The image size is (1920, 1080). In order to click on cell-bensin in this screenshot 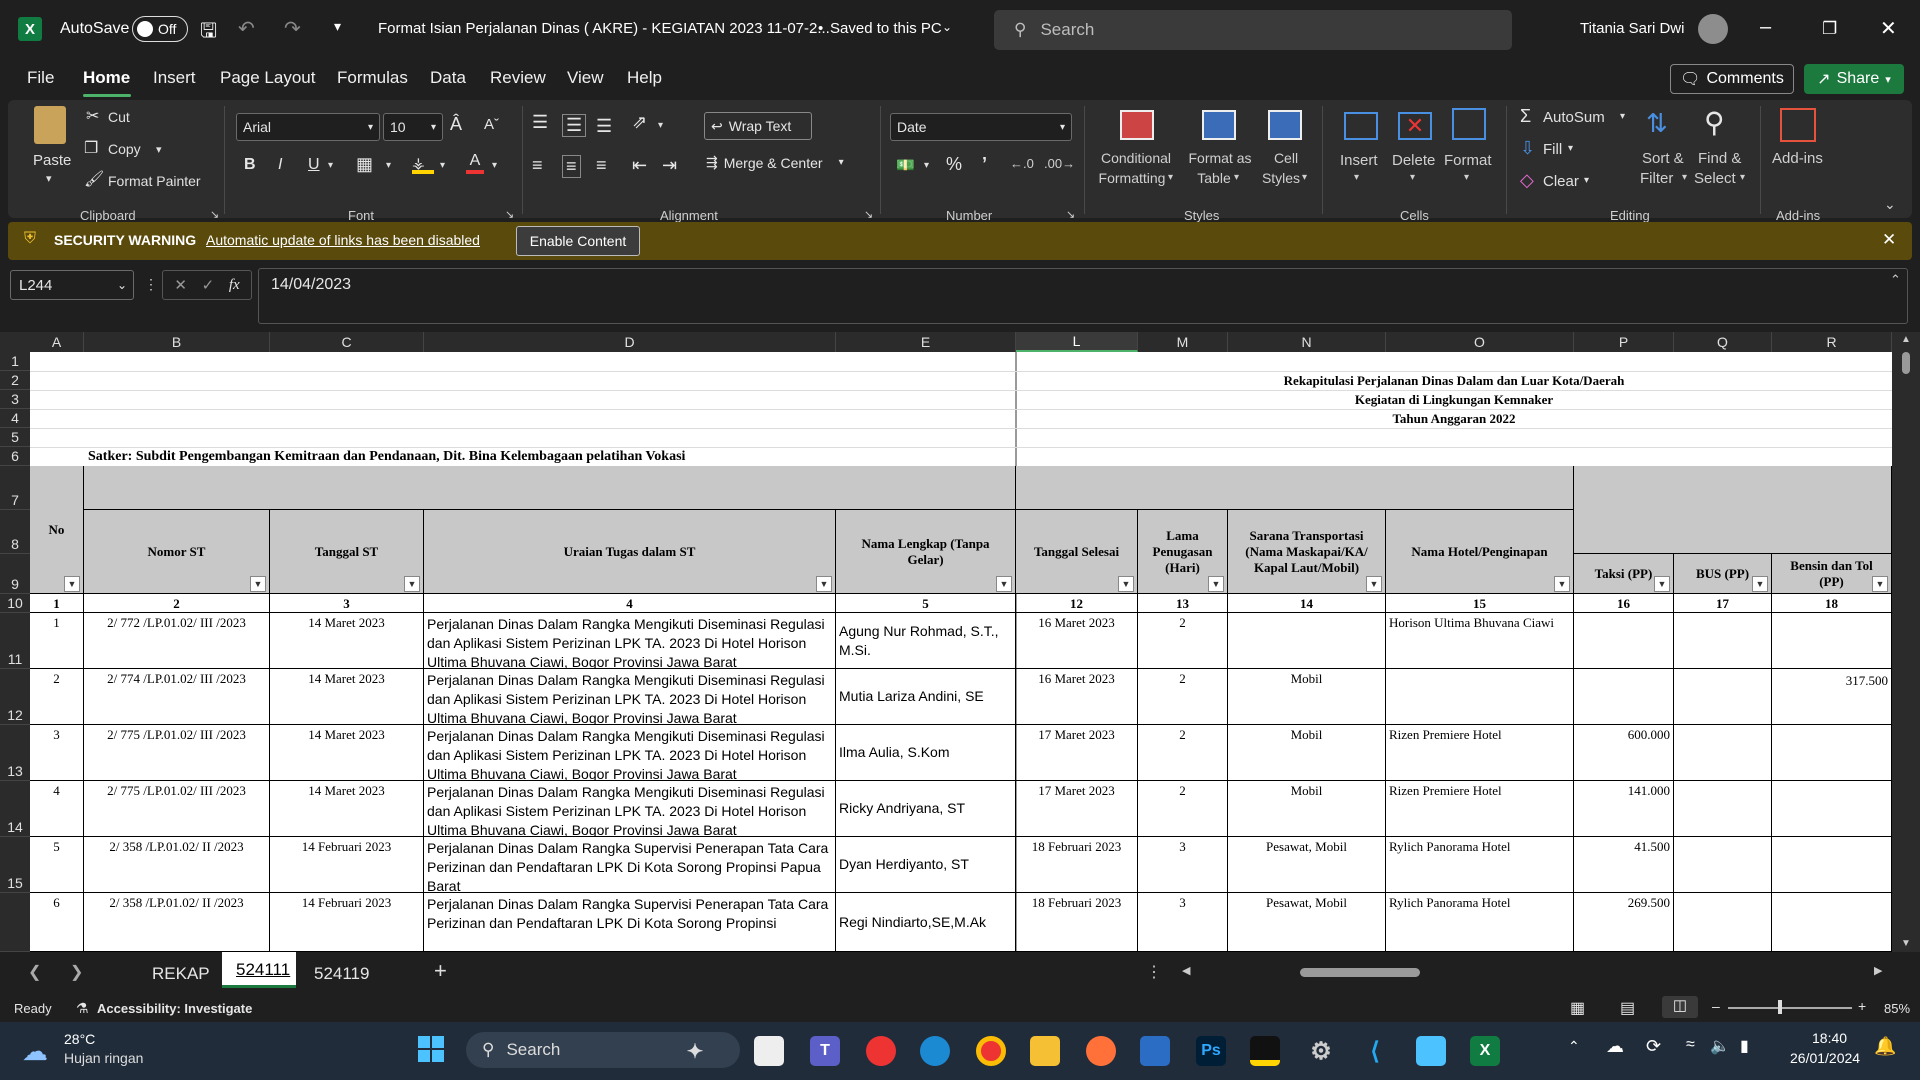, I will do `click(1832, 865)`.